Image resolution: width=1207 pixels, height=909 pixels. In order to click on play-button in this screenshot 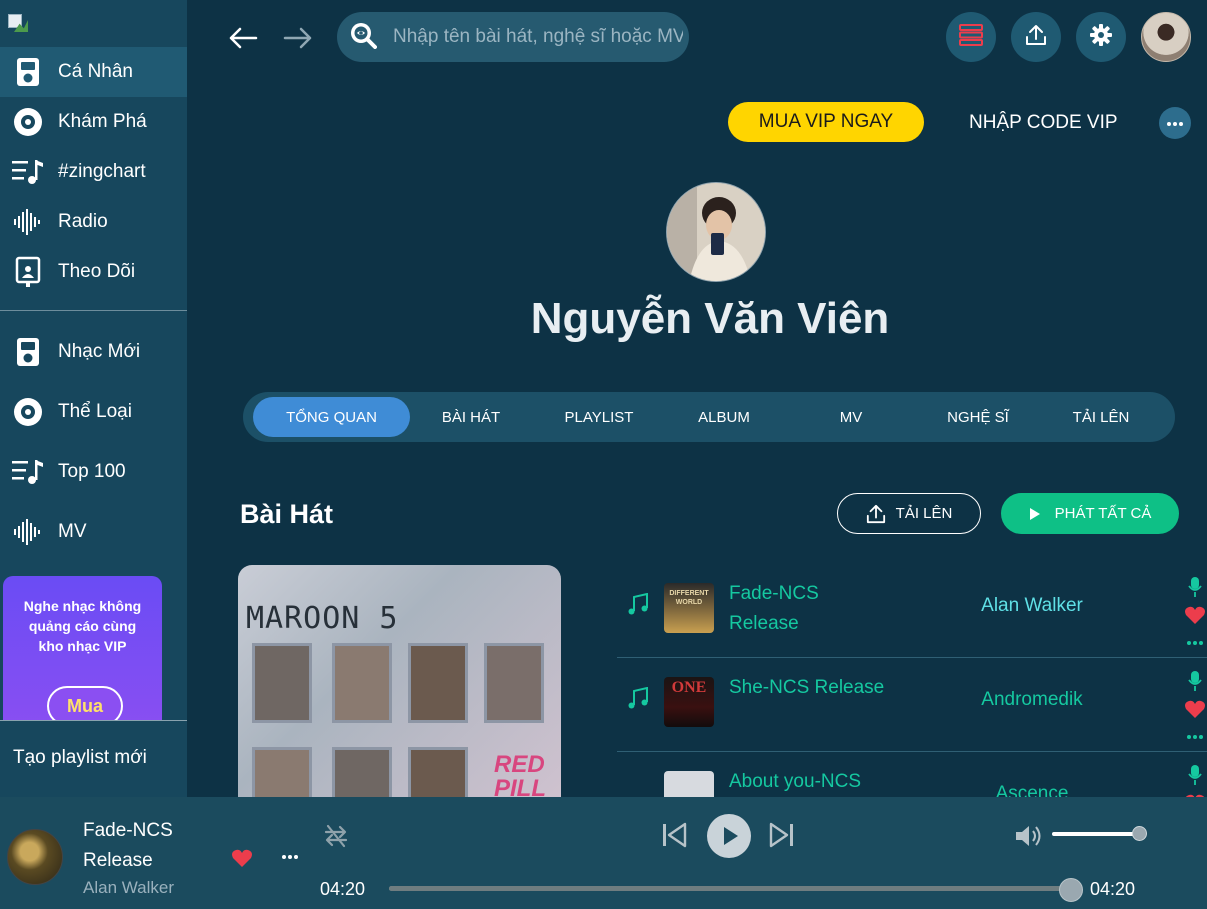, I will do `click(729, 836)`.